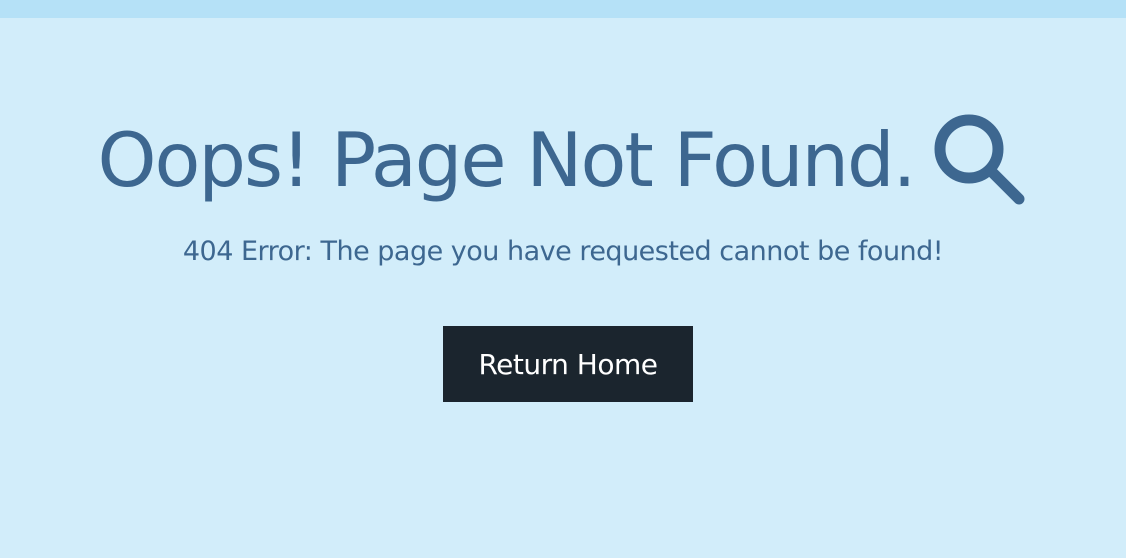 The image size is (1126, 558). What do you see at coordinates (568, 364) in the screenshot?
I see `return-home-button: Return Home` at bounding box center [568, 364].